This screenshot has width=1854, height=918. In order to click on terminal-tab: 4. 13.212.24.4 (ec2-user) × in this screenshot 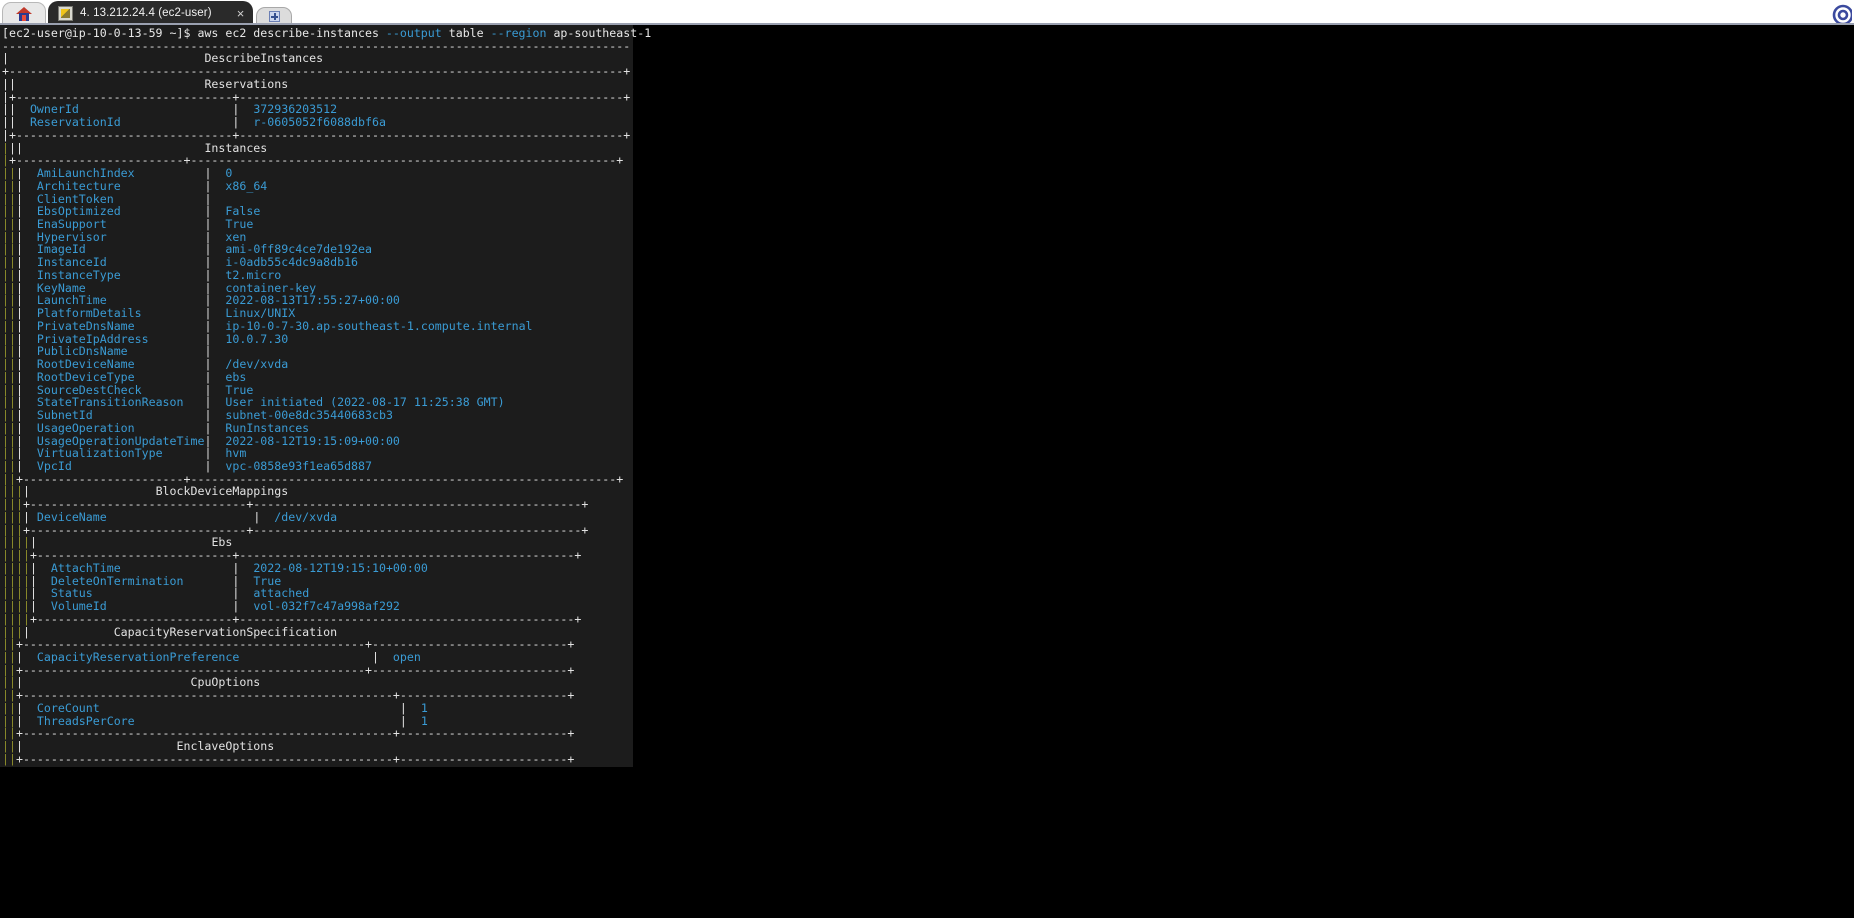, I will do `click(150, 13)`.